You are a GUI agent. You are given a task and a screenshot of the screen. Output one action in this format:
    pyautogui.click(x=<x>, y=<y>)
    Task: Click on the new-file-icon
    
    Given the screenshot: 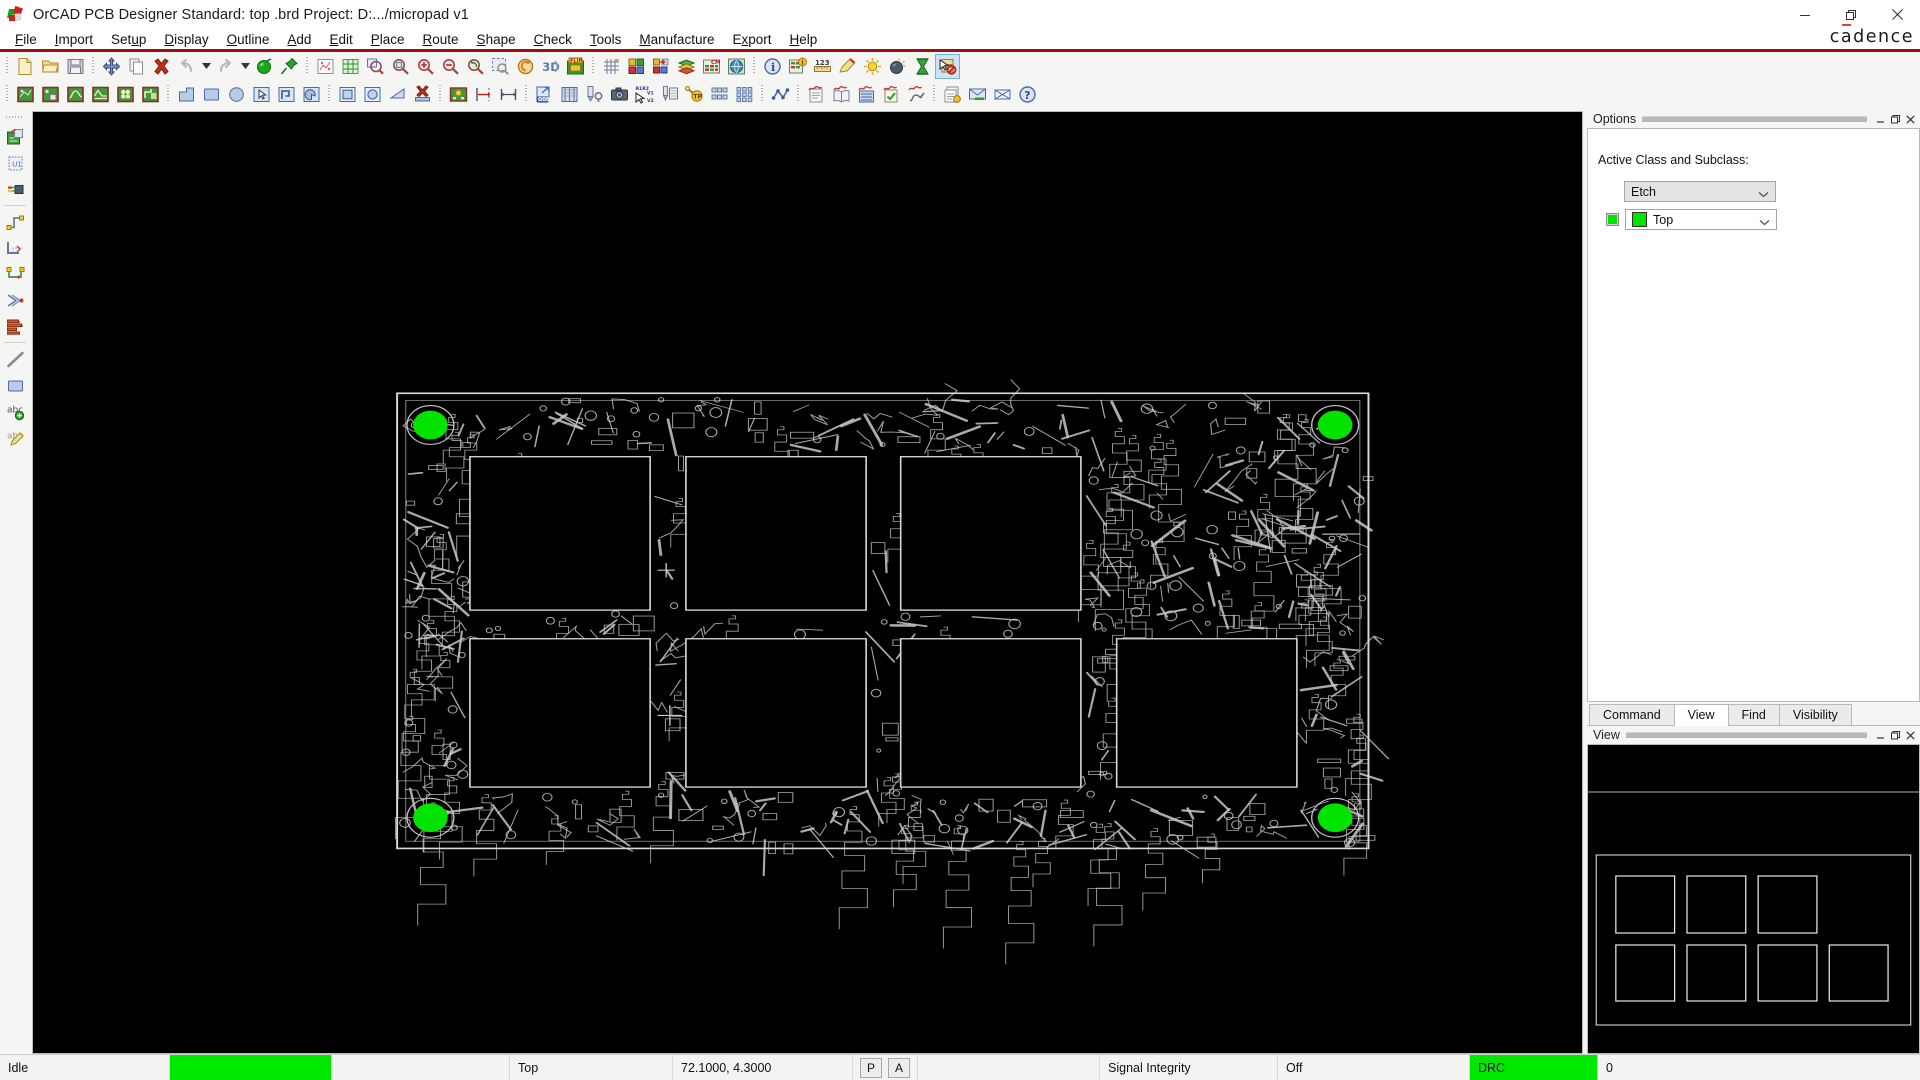 What is the action you would take?
    pyautogui.click(x=25, y=66)
    